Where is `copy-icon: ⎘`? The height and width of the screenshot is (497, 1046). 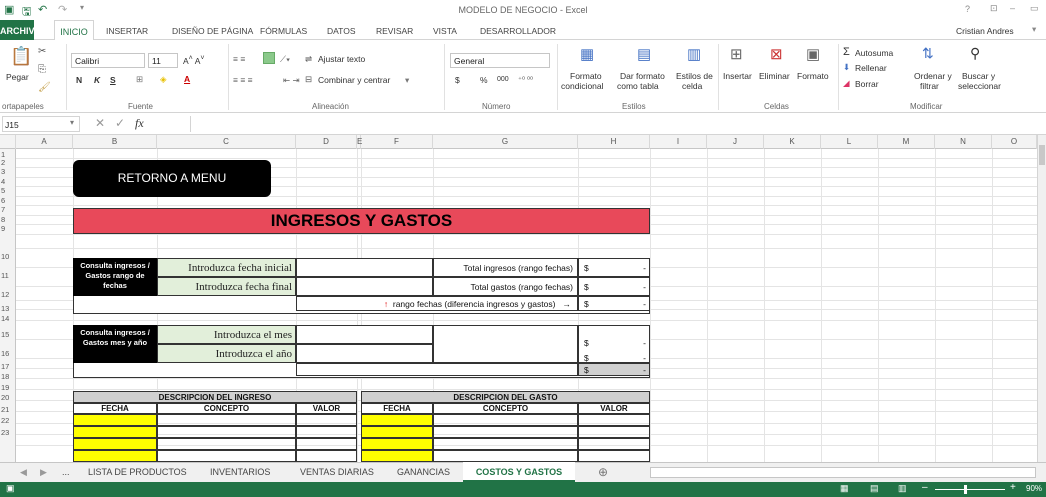 copy-icon: ⎘ is located at coordinates (42, 69).